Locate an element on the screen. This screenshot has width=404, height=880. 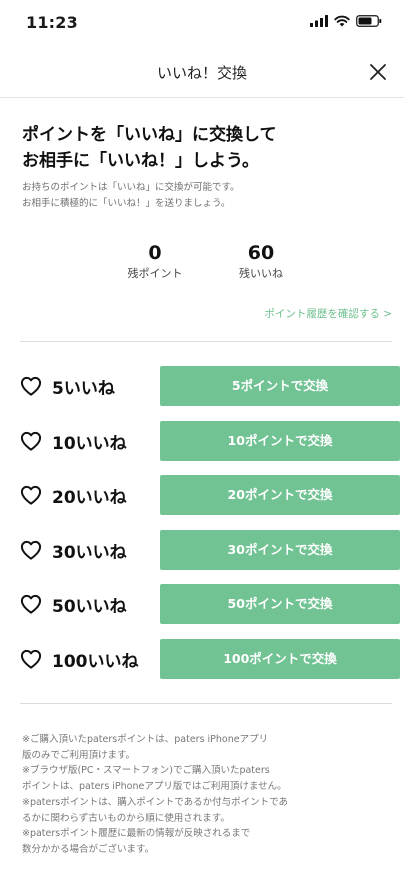
exchange-row-5: 5いいね 5ポイントで交換 is located at coordinates (202, 386).